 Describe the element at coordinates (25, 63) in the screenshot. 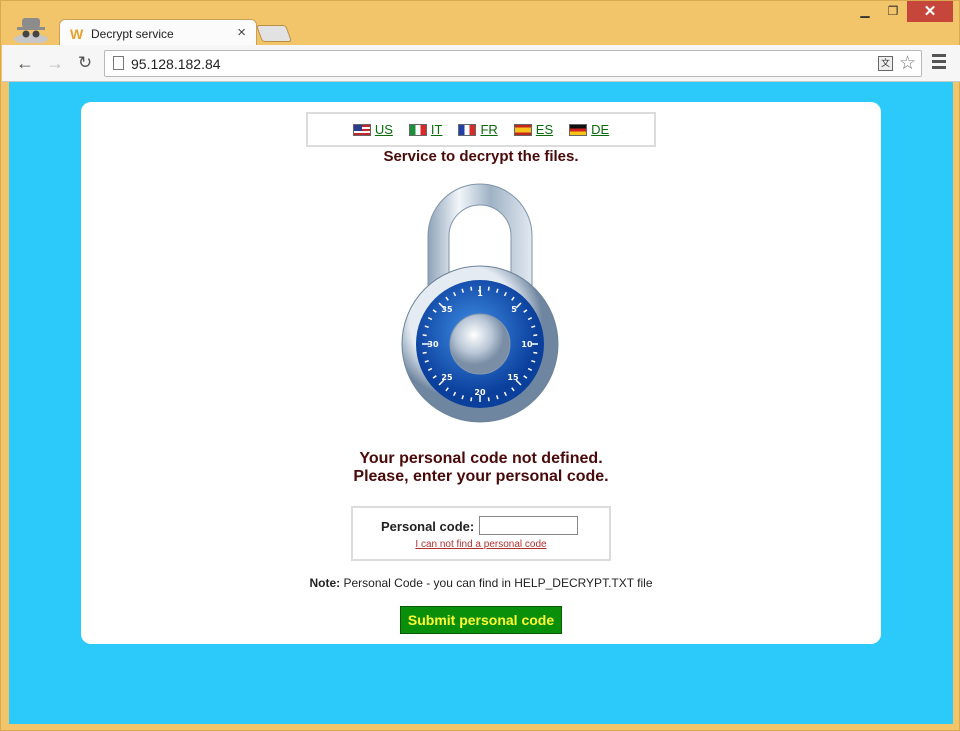

I see `back-icon: ←` at that location.